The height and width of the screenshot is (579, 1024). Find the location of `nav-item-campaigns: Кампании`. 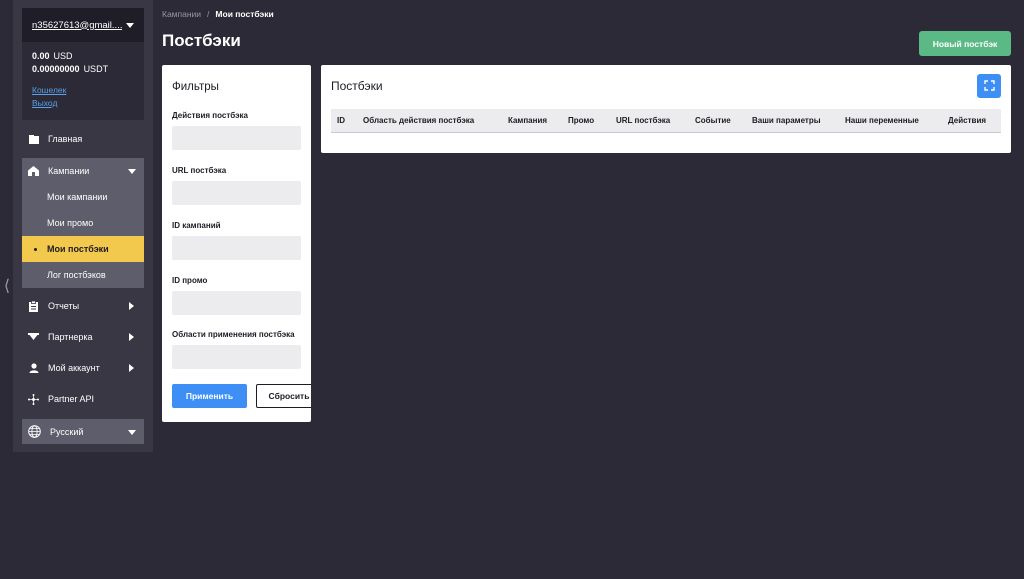

nav-item-campaigns: Кампании is located at coordinates (83, 171).